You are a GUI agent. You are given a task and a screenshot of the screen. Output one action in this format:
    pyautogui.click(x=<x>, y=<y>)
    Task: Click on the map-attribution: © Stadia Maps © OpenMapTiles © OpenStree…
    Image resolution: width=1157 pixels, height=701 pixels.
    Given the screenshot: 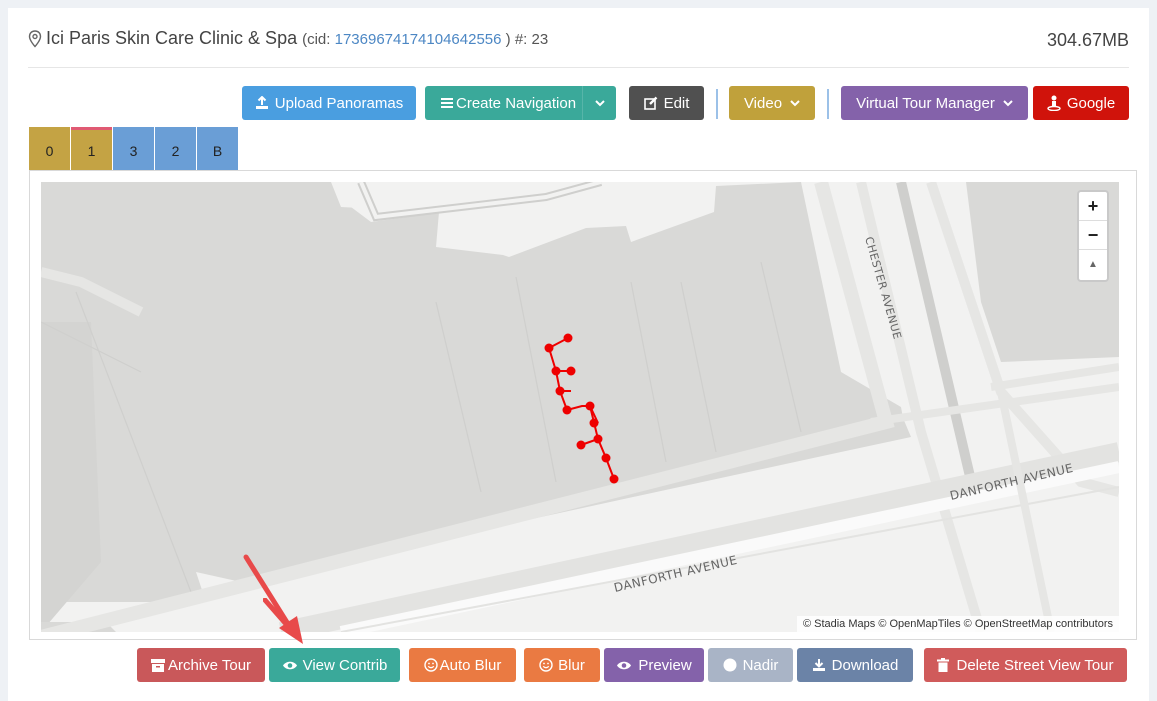 What is the action you would take?
    pyautogui.click(x=957, y=624)
    